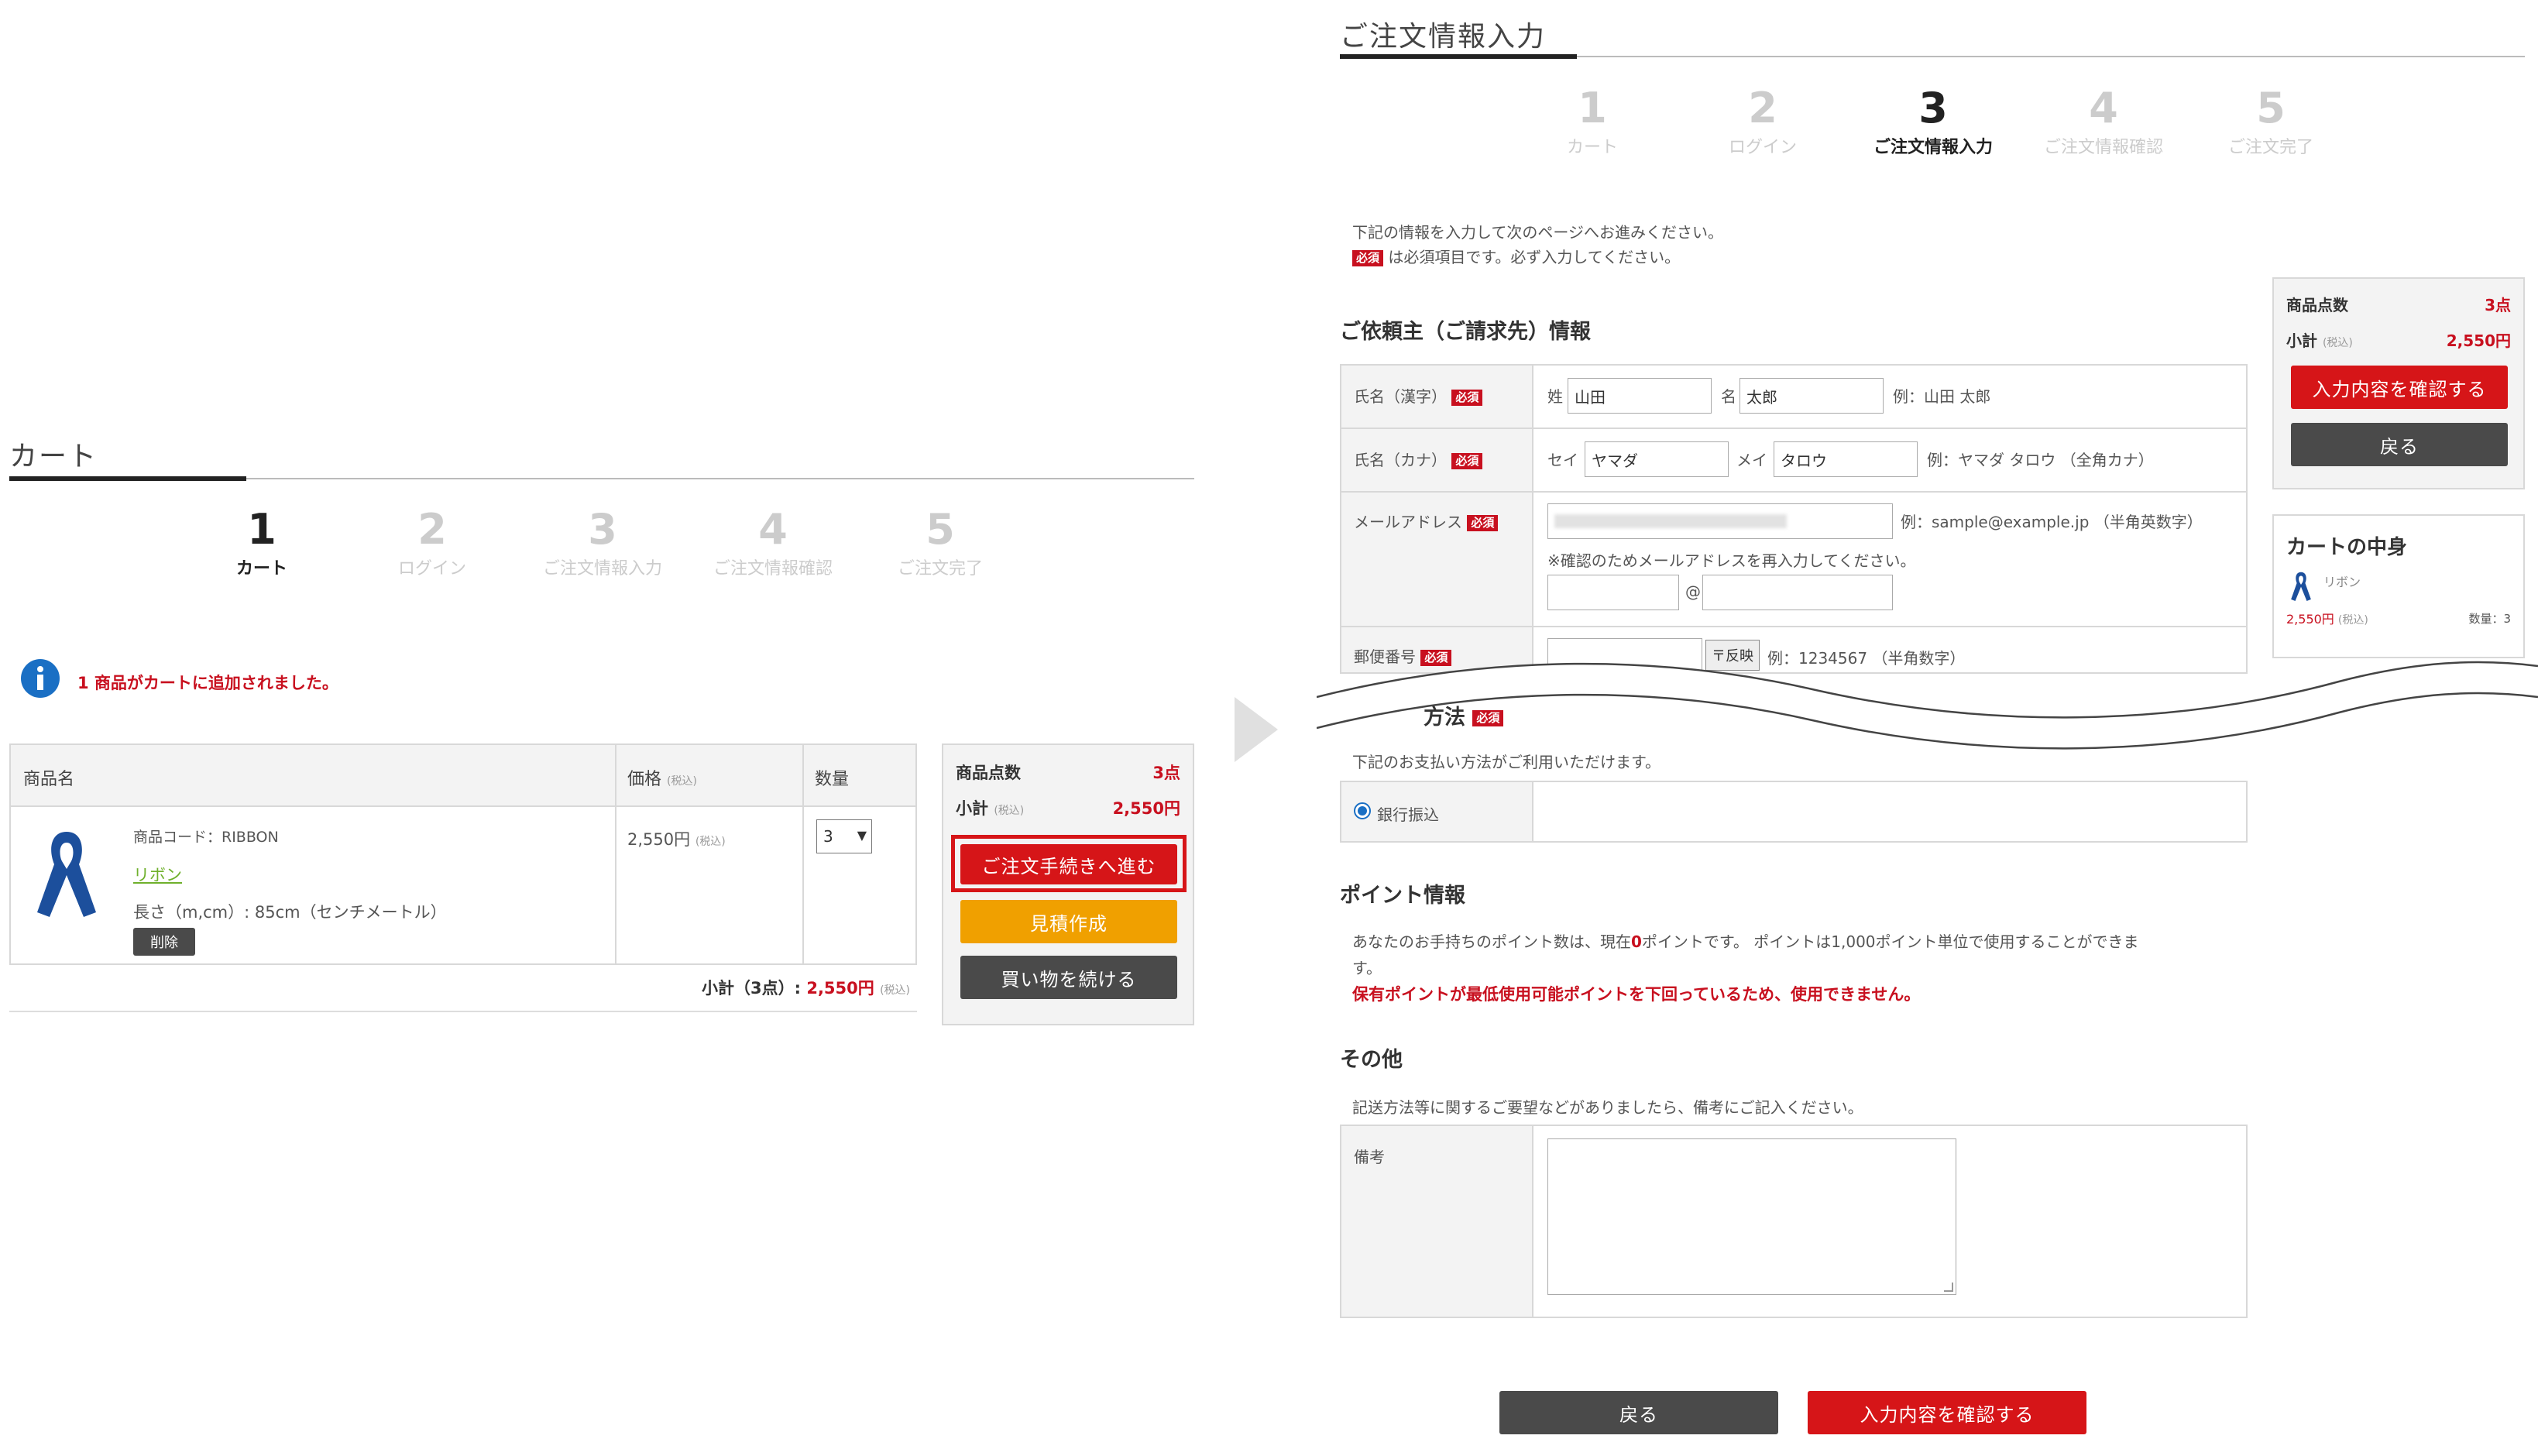 This screenshot has height=1456, width=2538. Describe the element at coordinates (432, 529) in the screenshot. I see `step-number: 2` at that location.